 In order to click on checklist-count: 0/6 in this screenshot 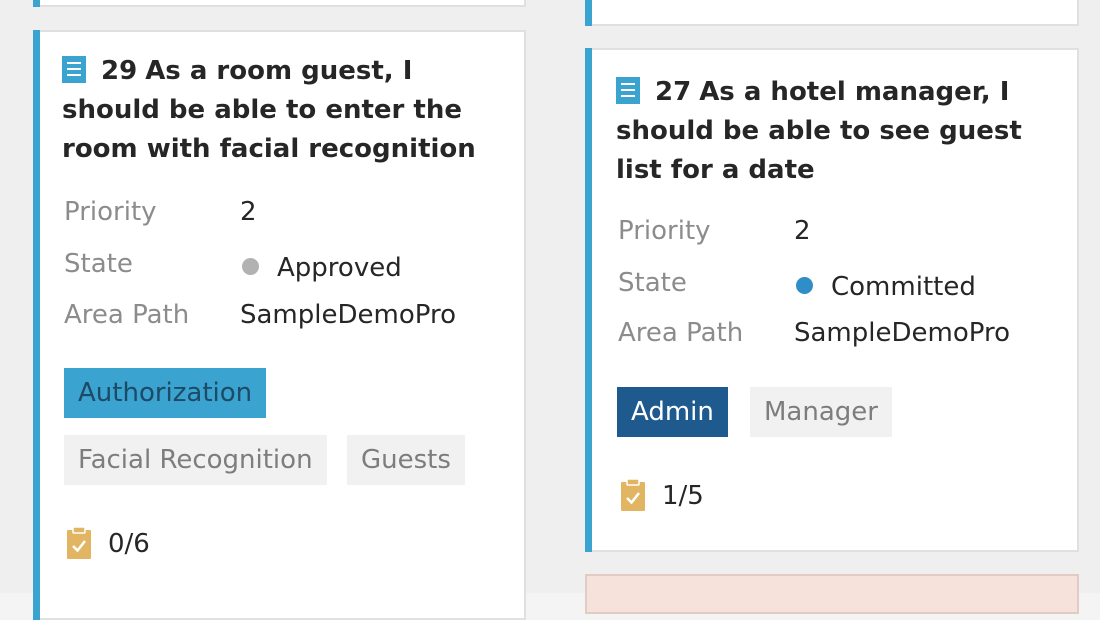, I will do `click(129, 544)`.